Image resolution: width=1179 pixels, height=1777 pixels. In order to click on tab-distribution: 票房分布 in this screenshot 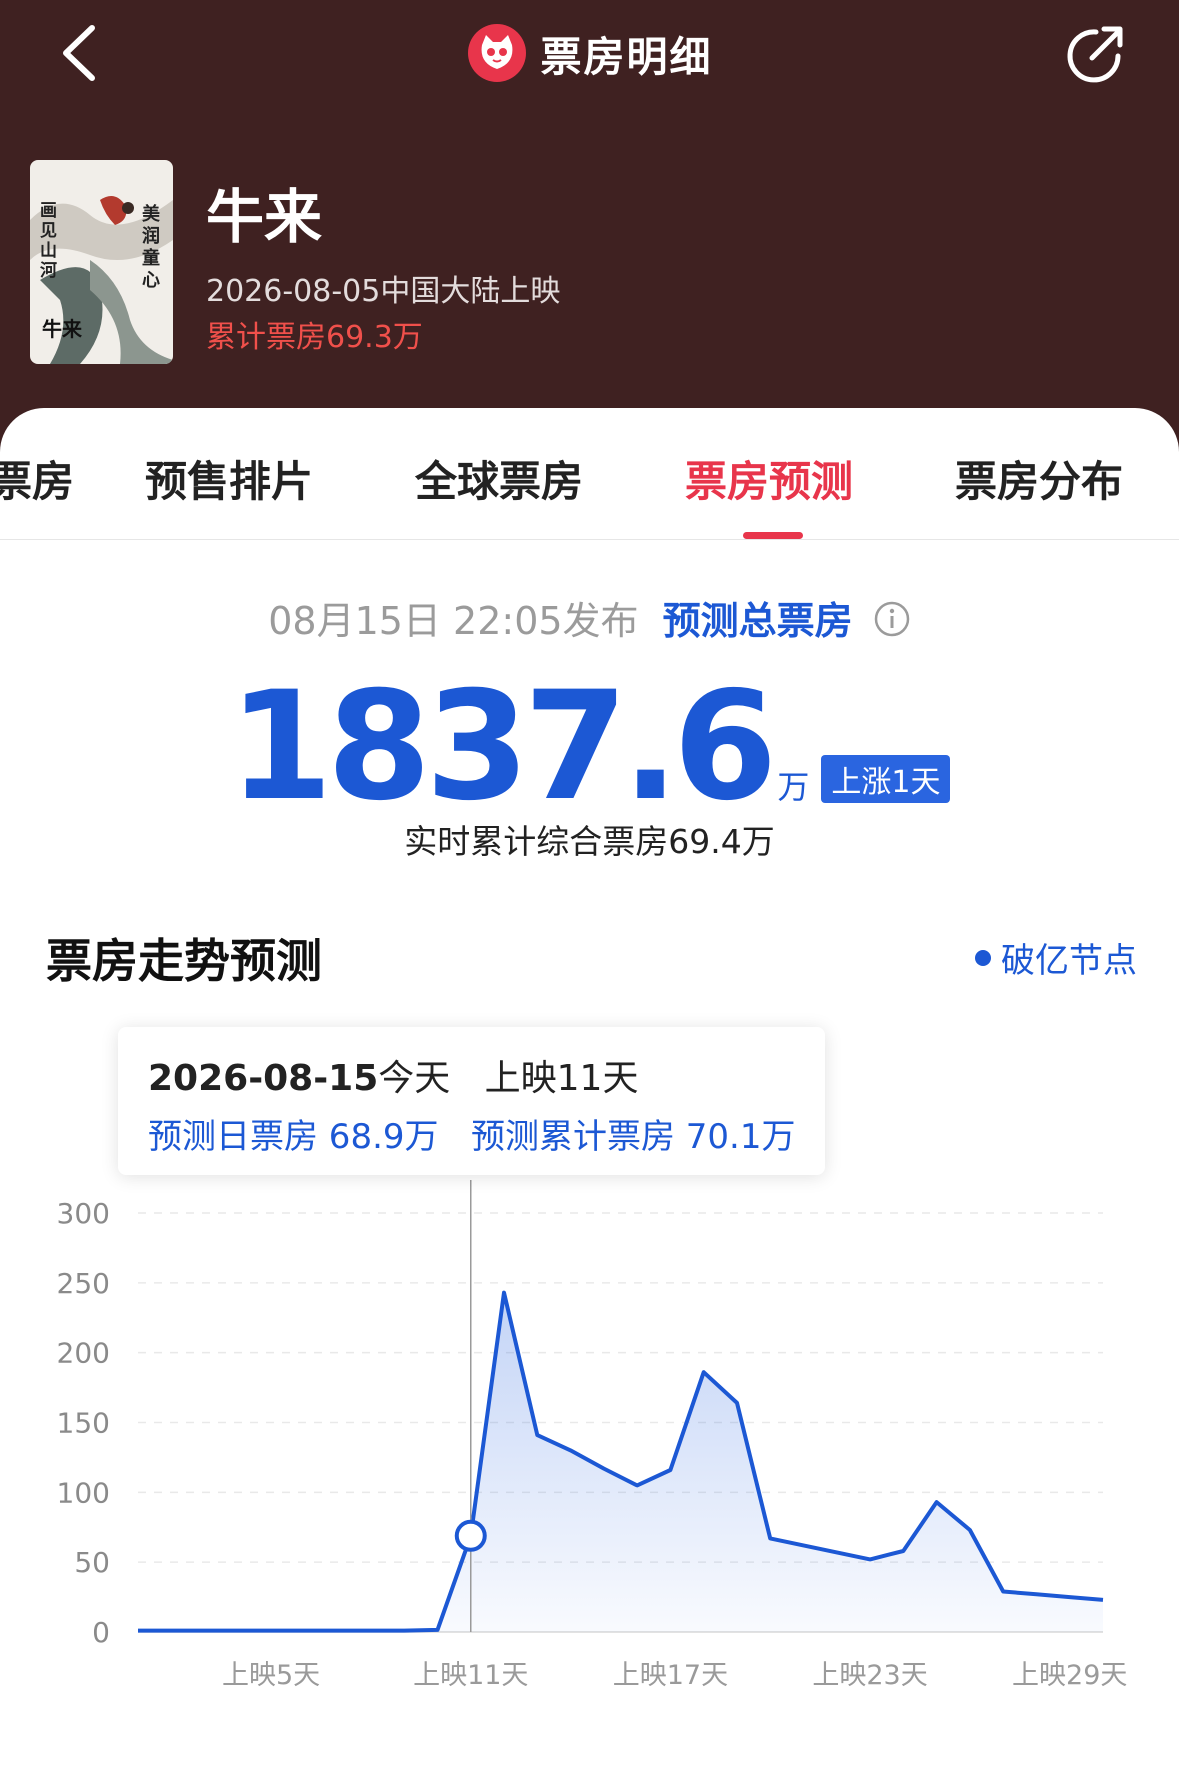, I will do `click(1039, 478)`.